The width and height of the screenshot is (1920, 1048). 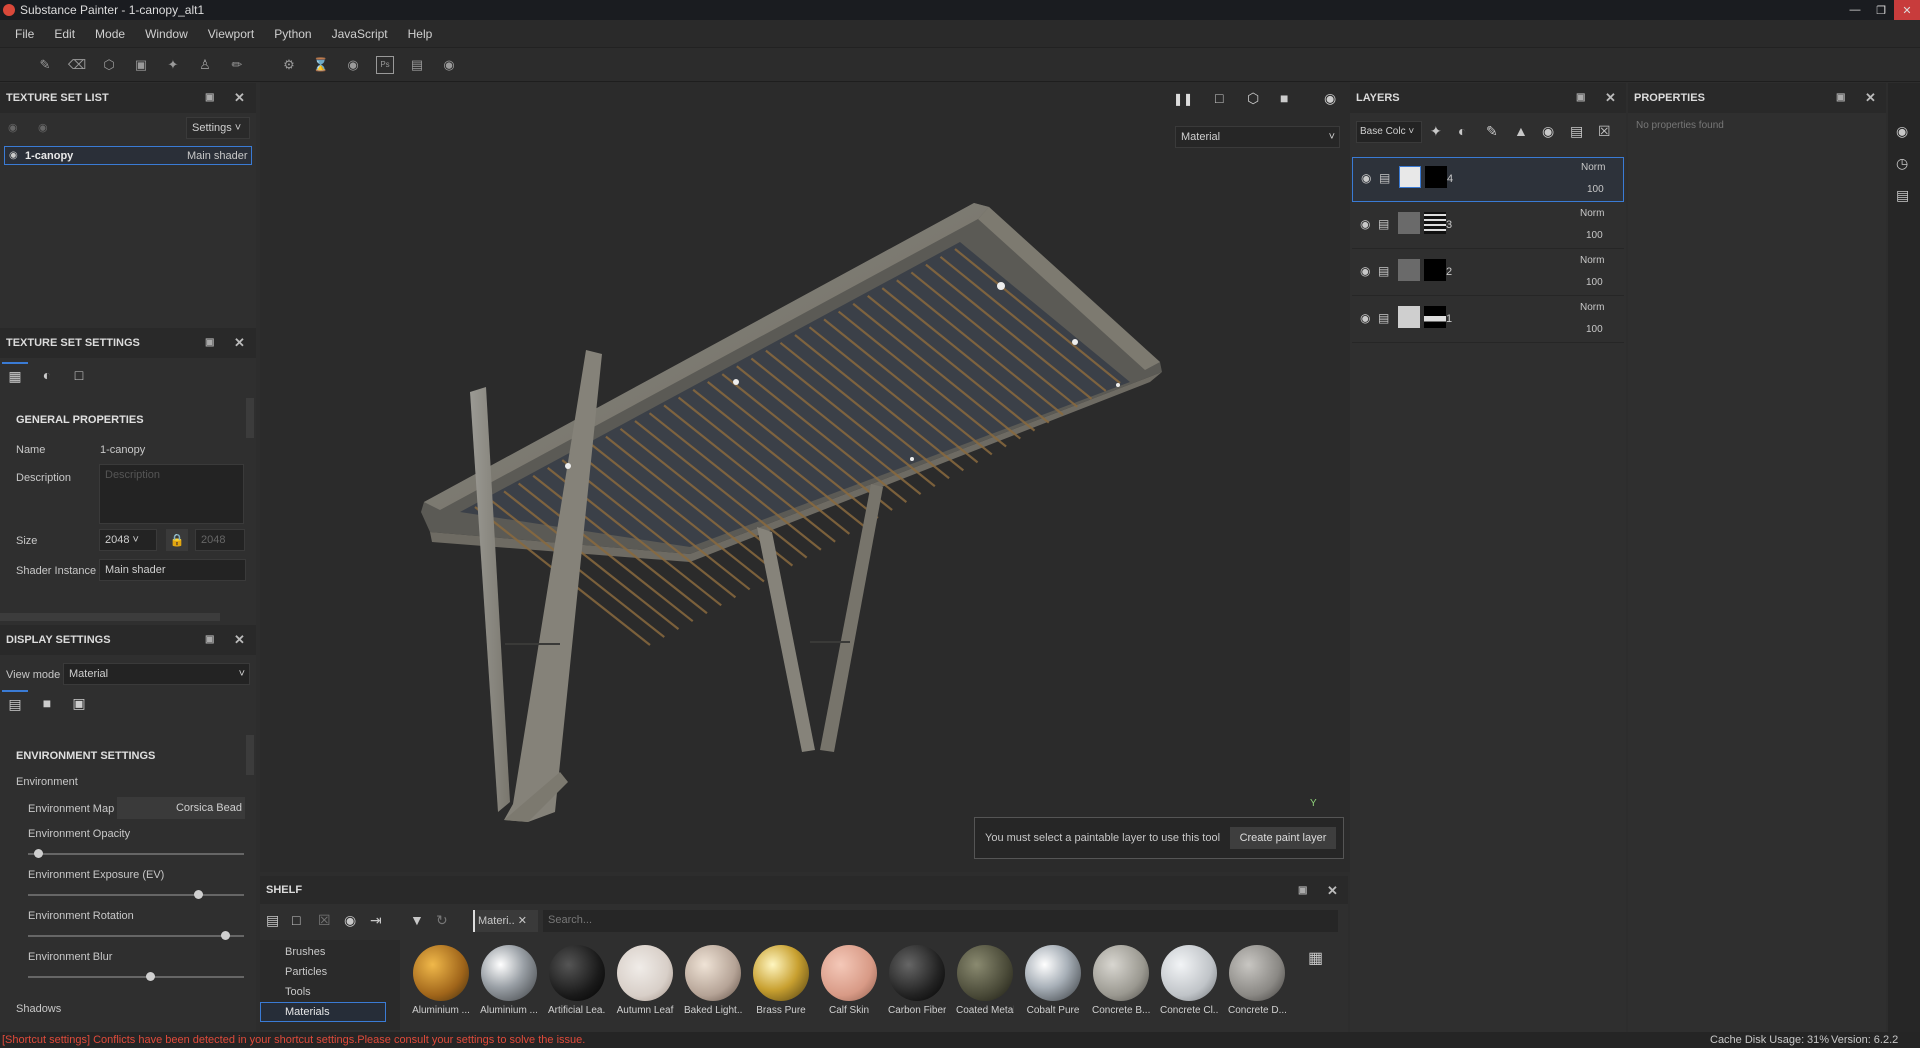 I want to click on horizontal-scrollbar, so click(x=110, y=617).